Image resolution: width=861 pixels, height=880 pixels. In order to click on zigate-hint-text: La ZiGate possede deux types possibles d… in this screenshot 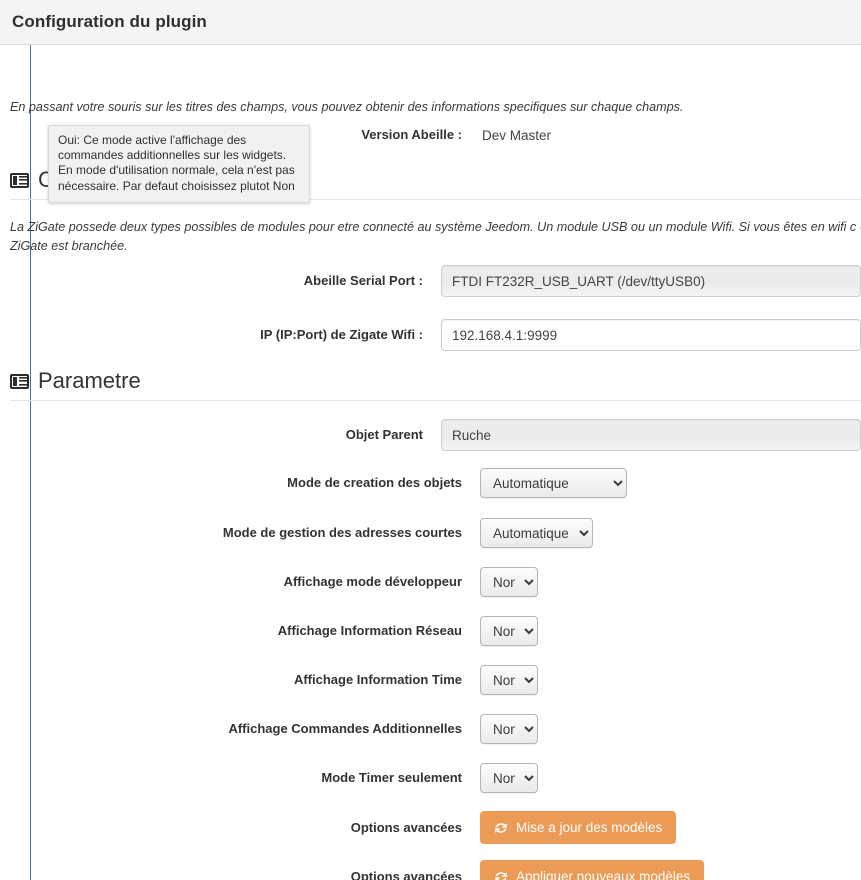, I will do `click(435, 236)`.